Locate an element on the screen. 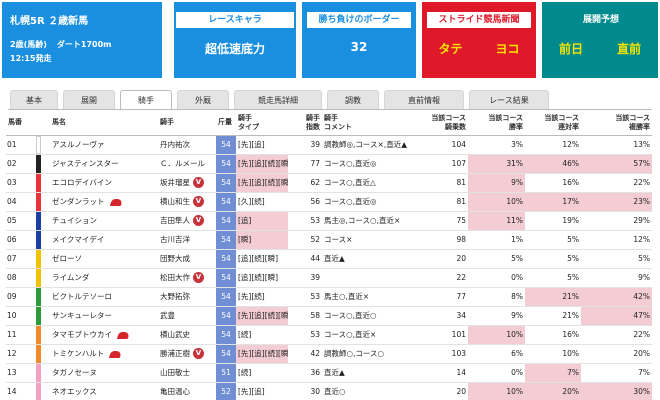 This screenshot has width=660, height=400. horse-name-text: ライムンダ is located at coordinates (71, 277).